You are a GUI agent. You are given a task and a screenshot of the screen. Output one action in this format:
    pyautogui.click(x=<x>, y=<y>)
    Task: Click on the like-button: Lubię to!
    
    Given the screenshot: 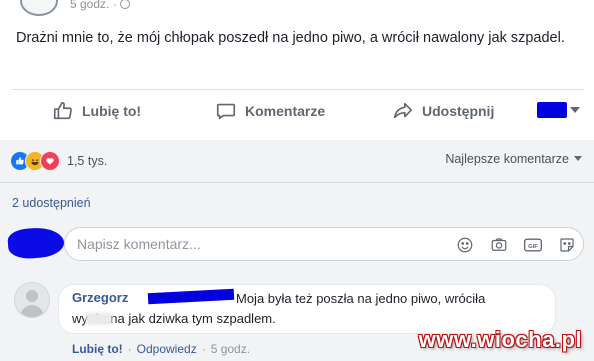 What is the action you would take?
    pyautogui.click(x=96, y=111)
    